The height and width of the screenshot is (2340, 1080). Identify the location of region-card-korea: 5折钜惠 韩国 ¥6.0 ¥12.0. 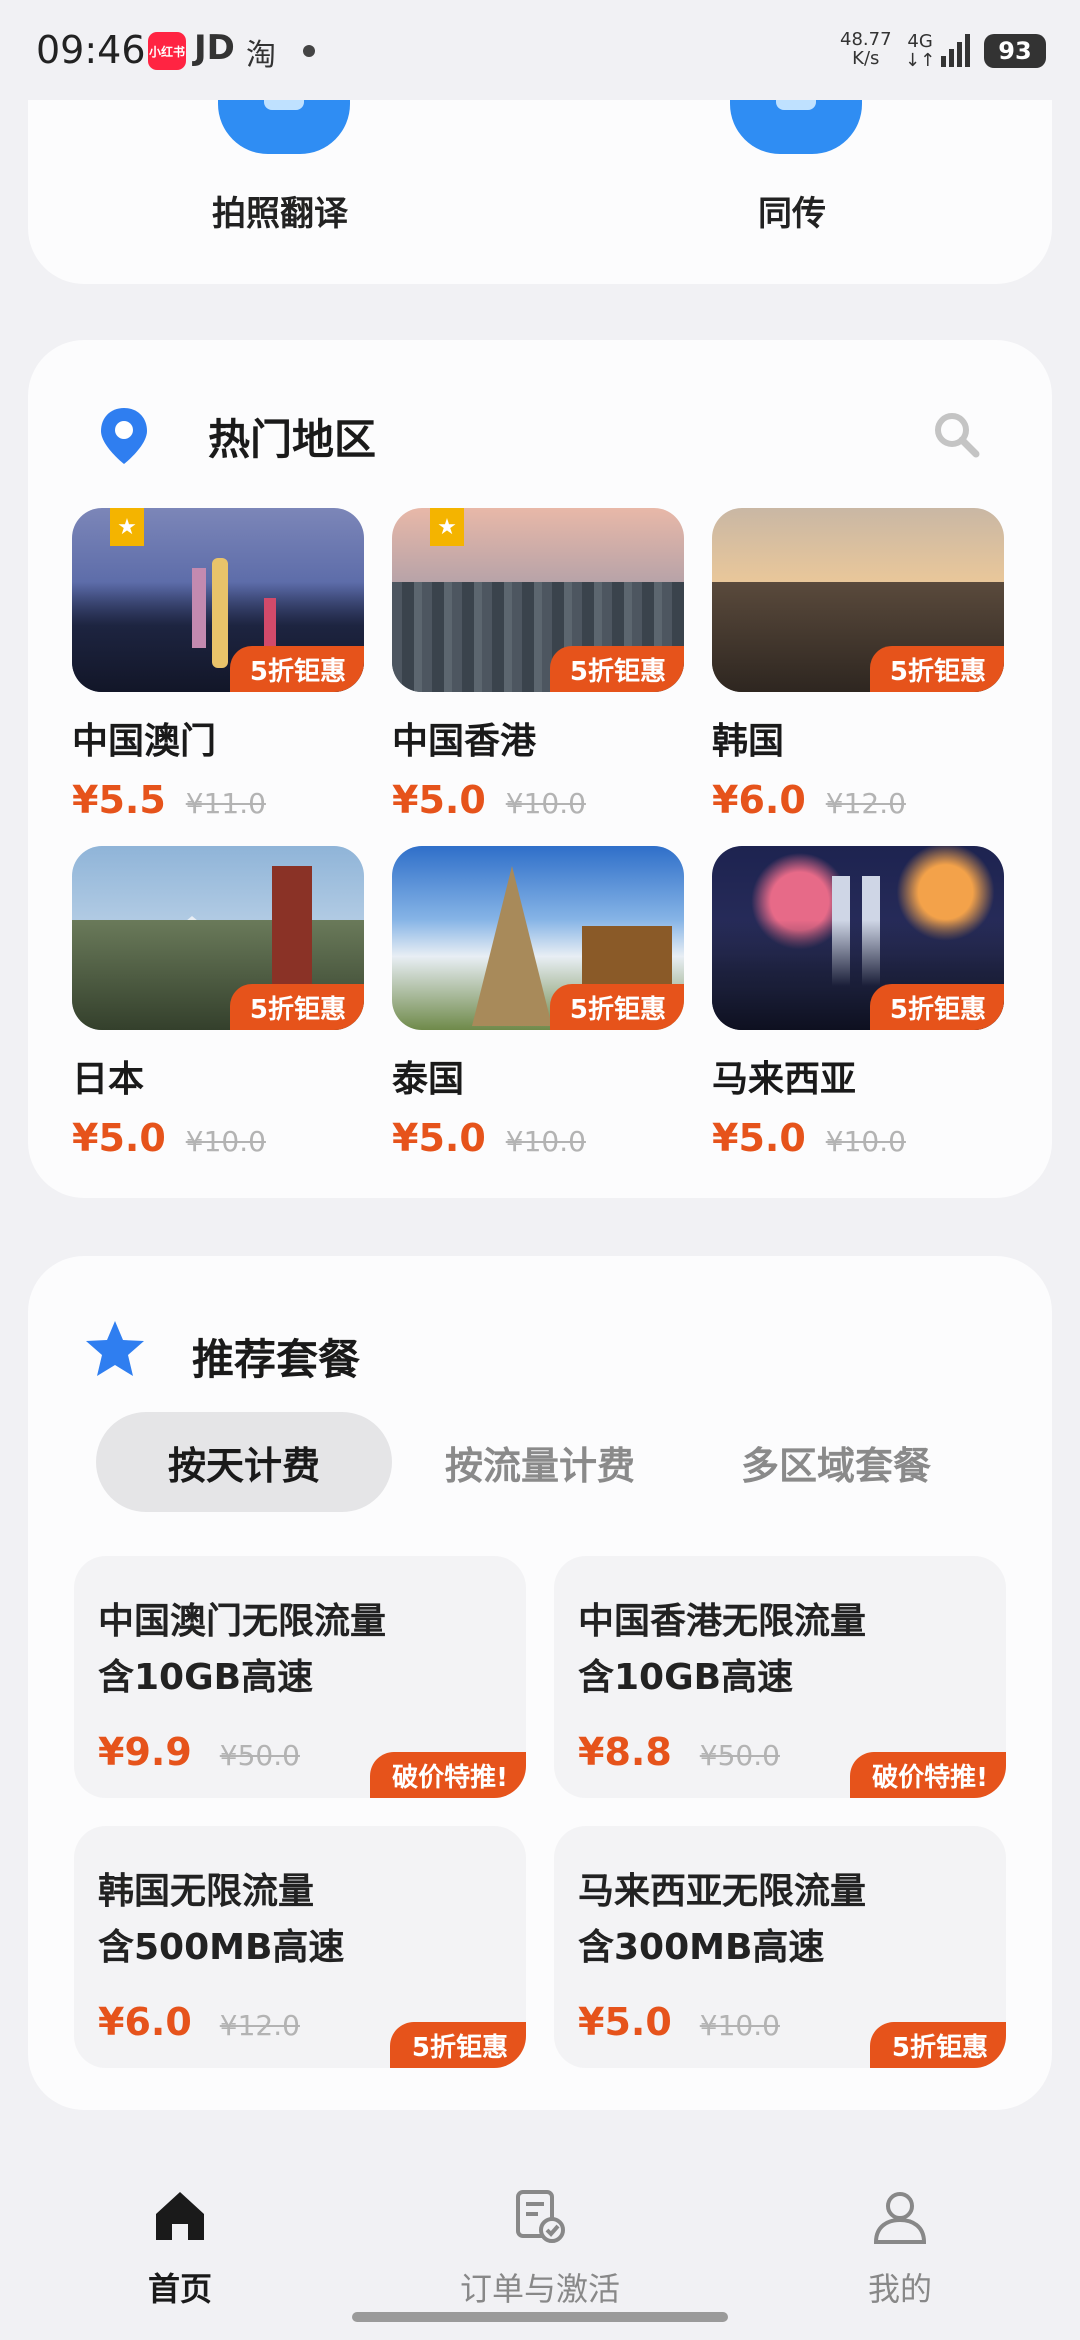
(858, 665).